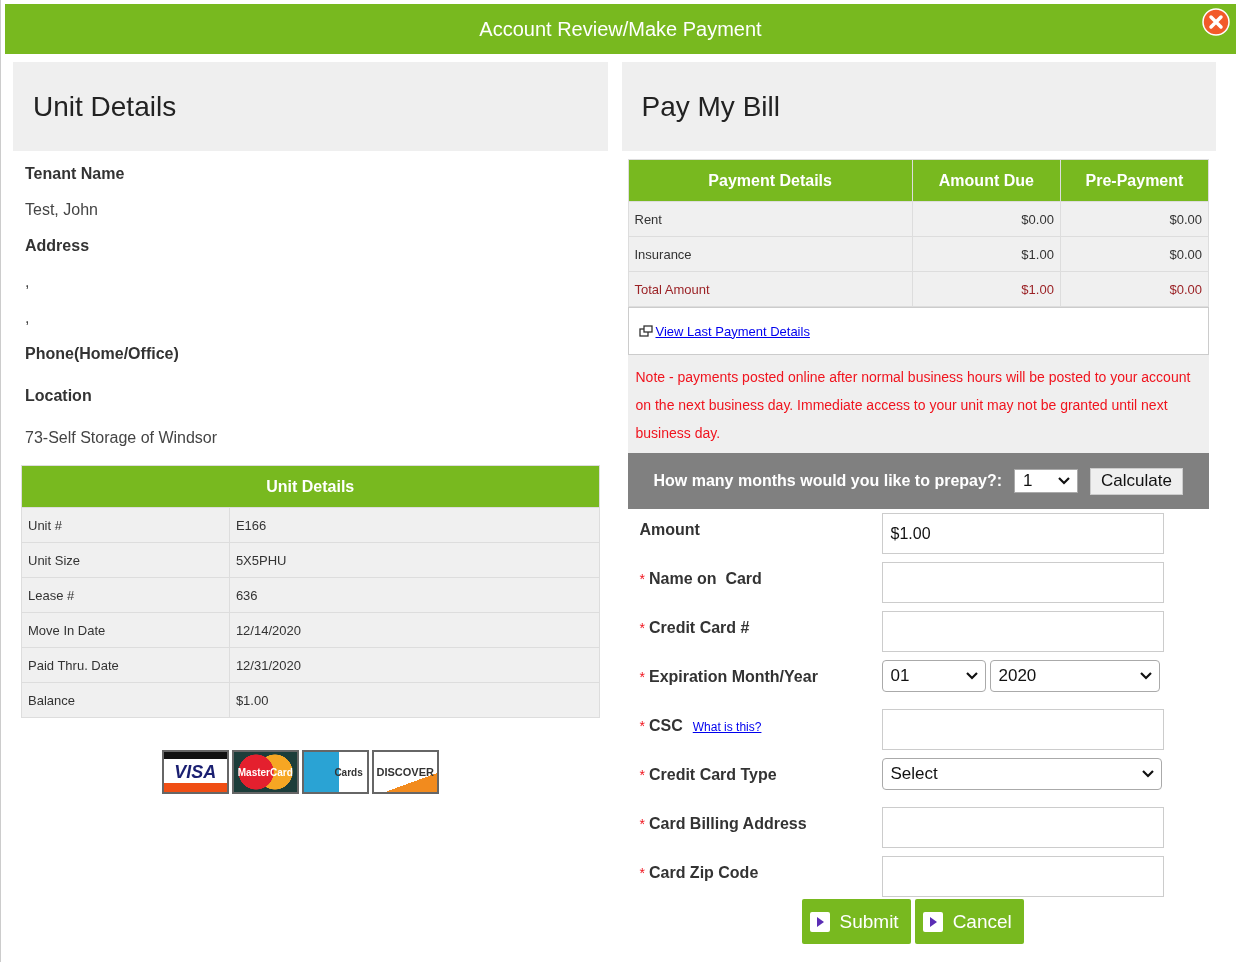 The height and width of the screenshot is (962, 1244). Describe the element at coordinates (727, 824) in the screenshot. I see `field-label: Card Billing Address` at that location.